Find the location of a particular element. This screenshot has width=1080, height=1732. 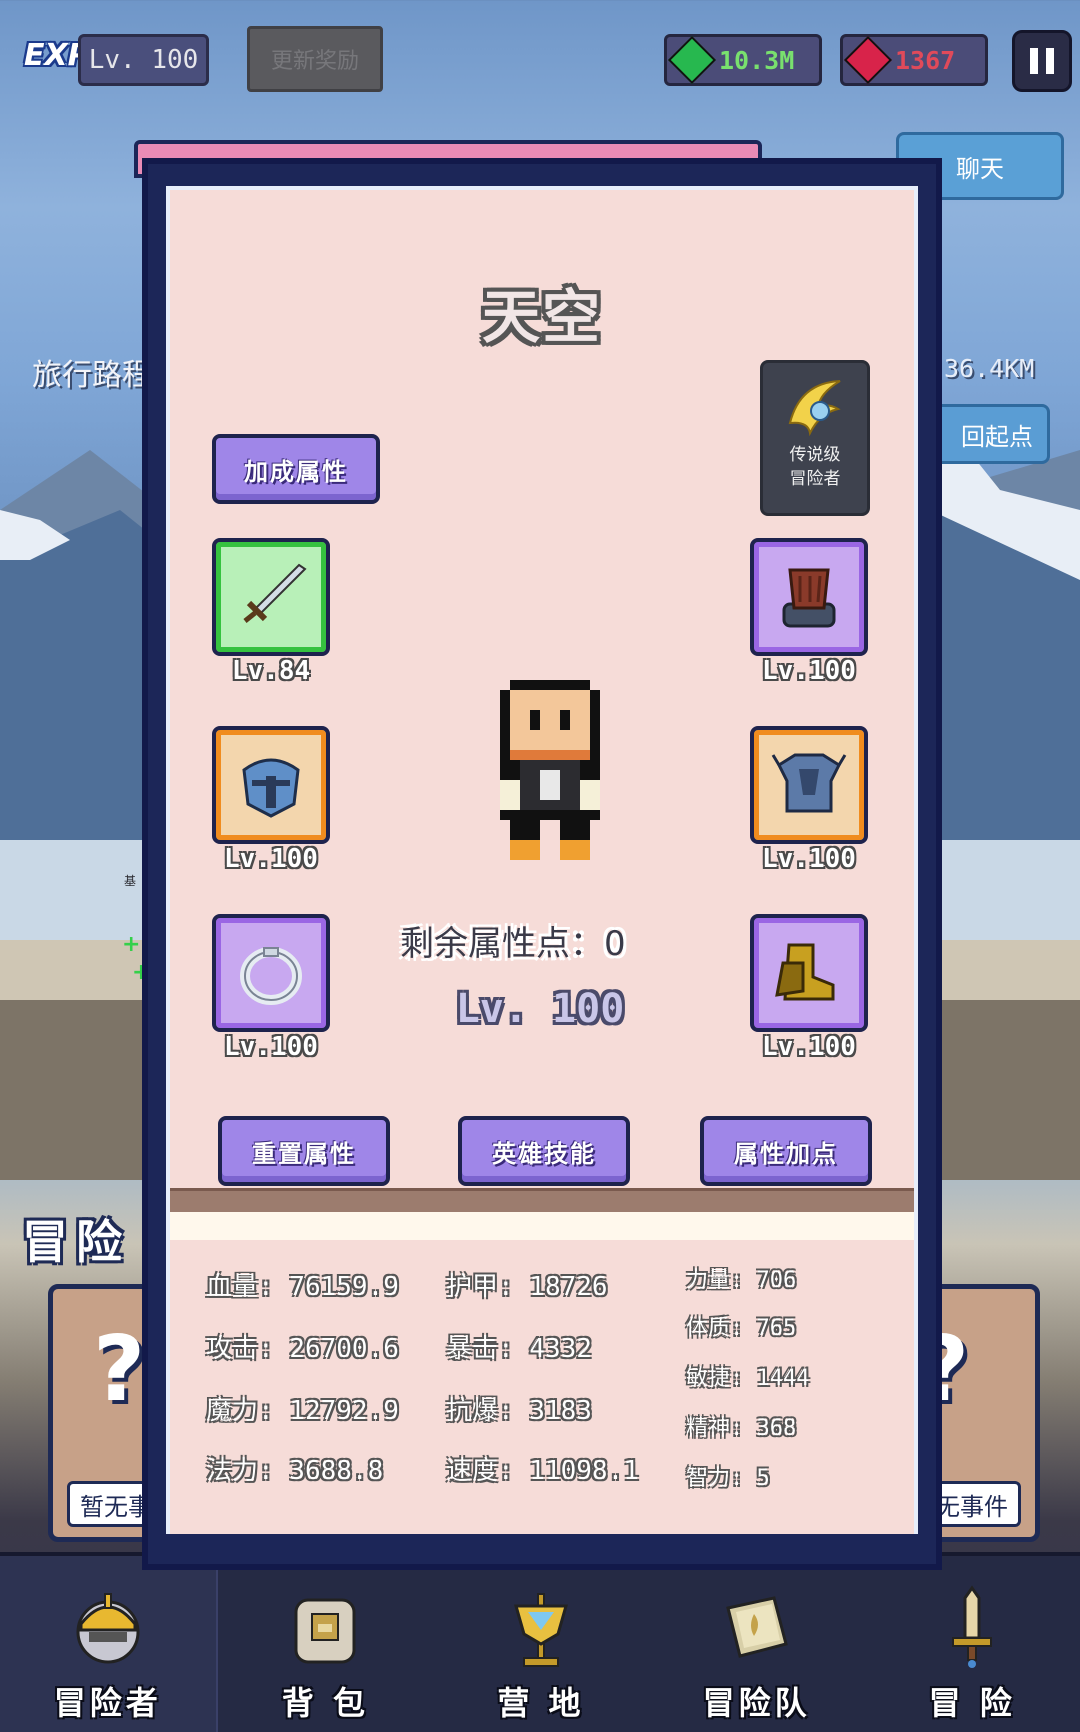

emerald-icon is located at coordinates (692, 60).